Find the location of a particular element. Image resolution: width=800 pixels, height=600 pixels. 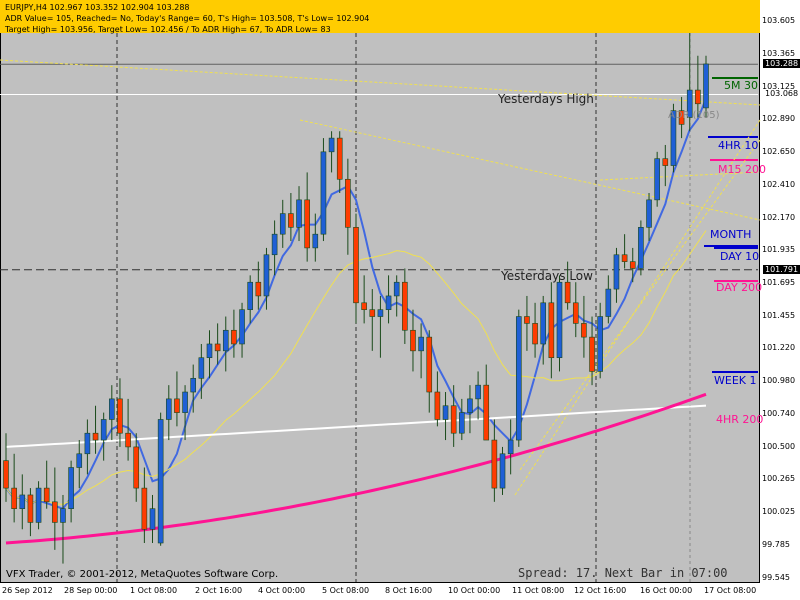

side-label-m15-200: M15 200 is located at coordinates (742, 169).